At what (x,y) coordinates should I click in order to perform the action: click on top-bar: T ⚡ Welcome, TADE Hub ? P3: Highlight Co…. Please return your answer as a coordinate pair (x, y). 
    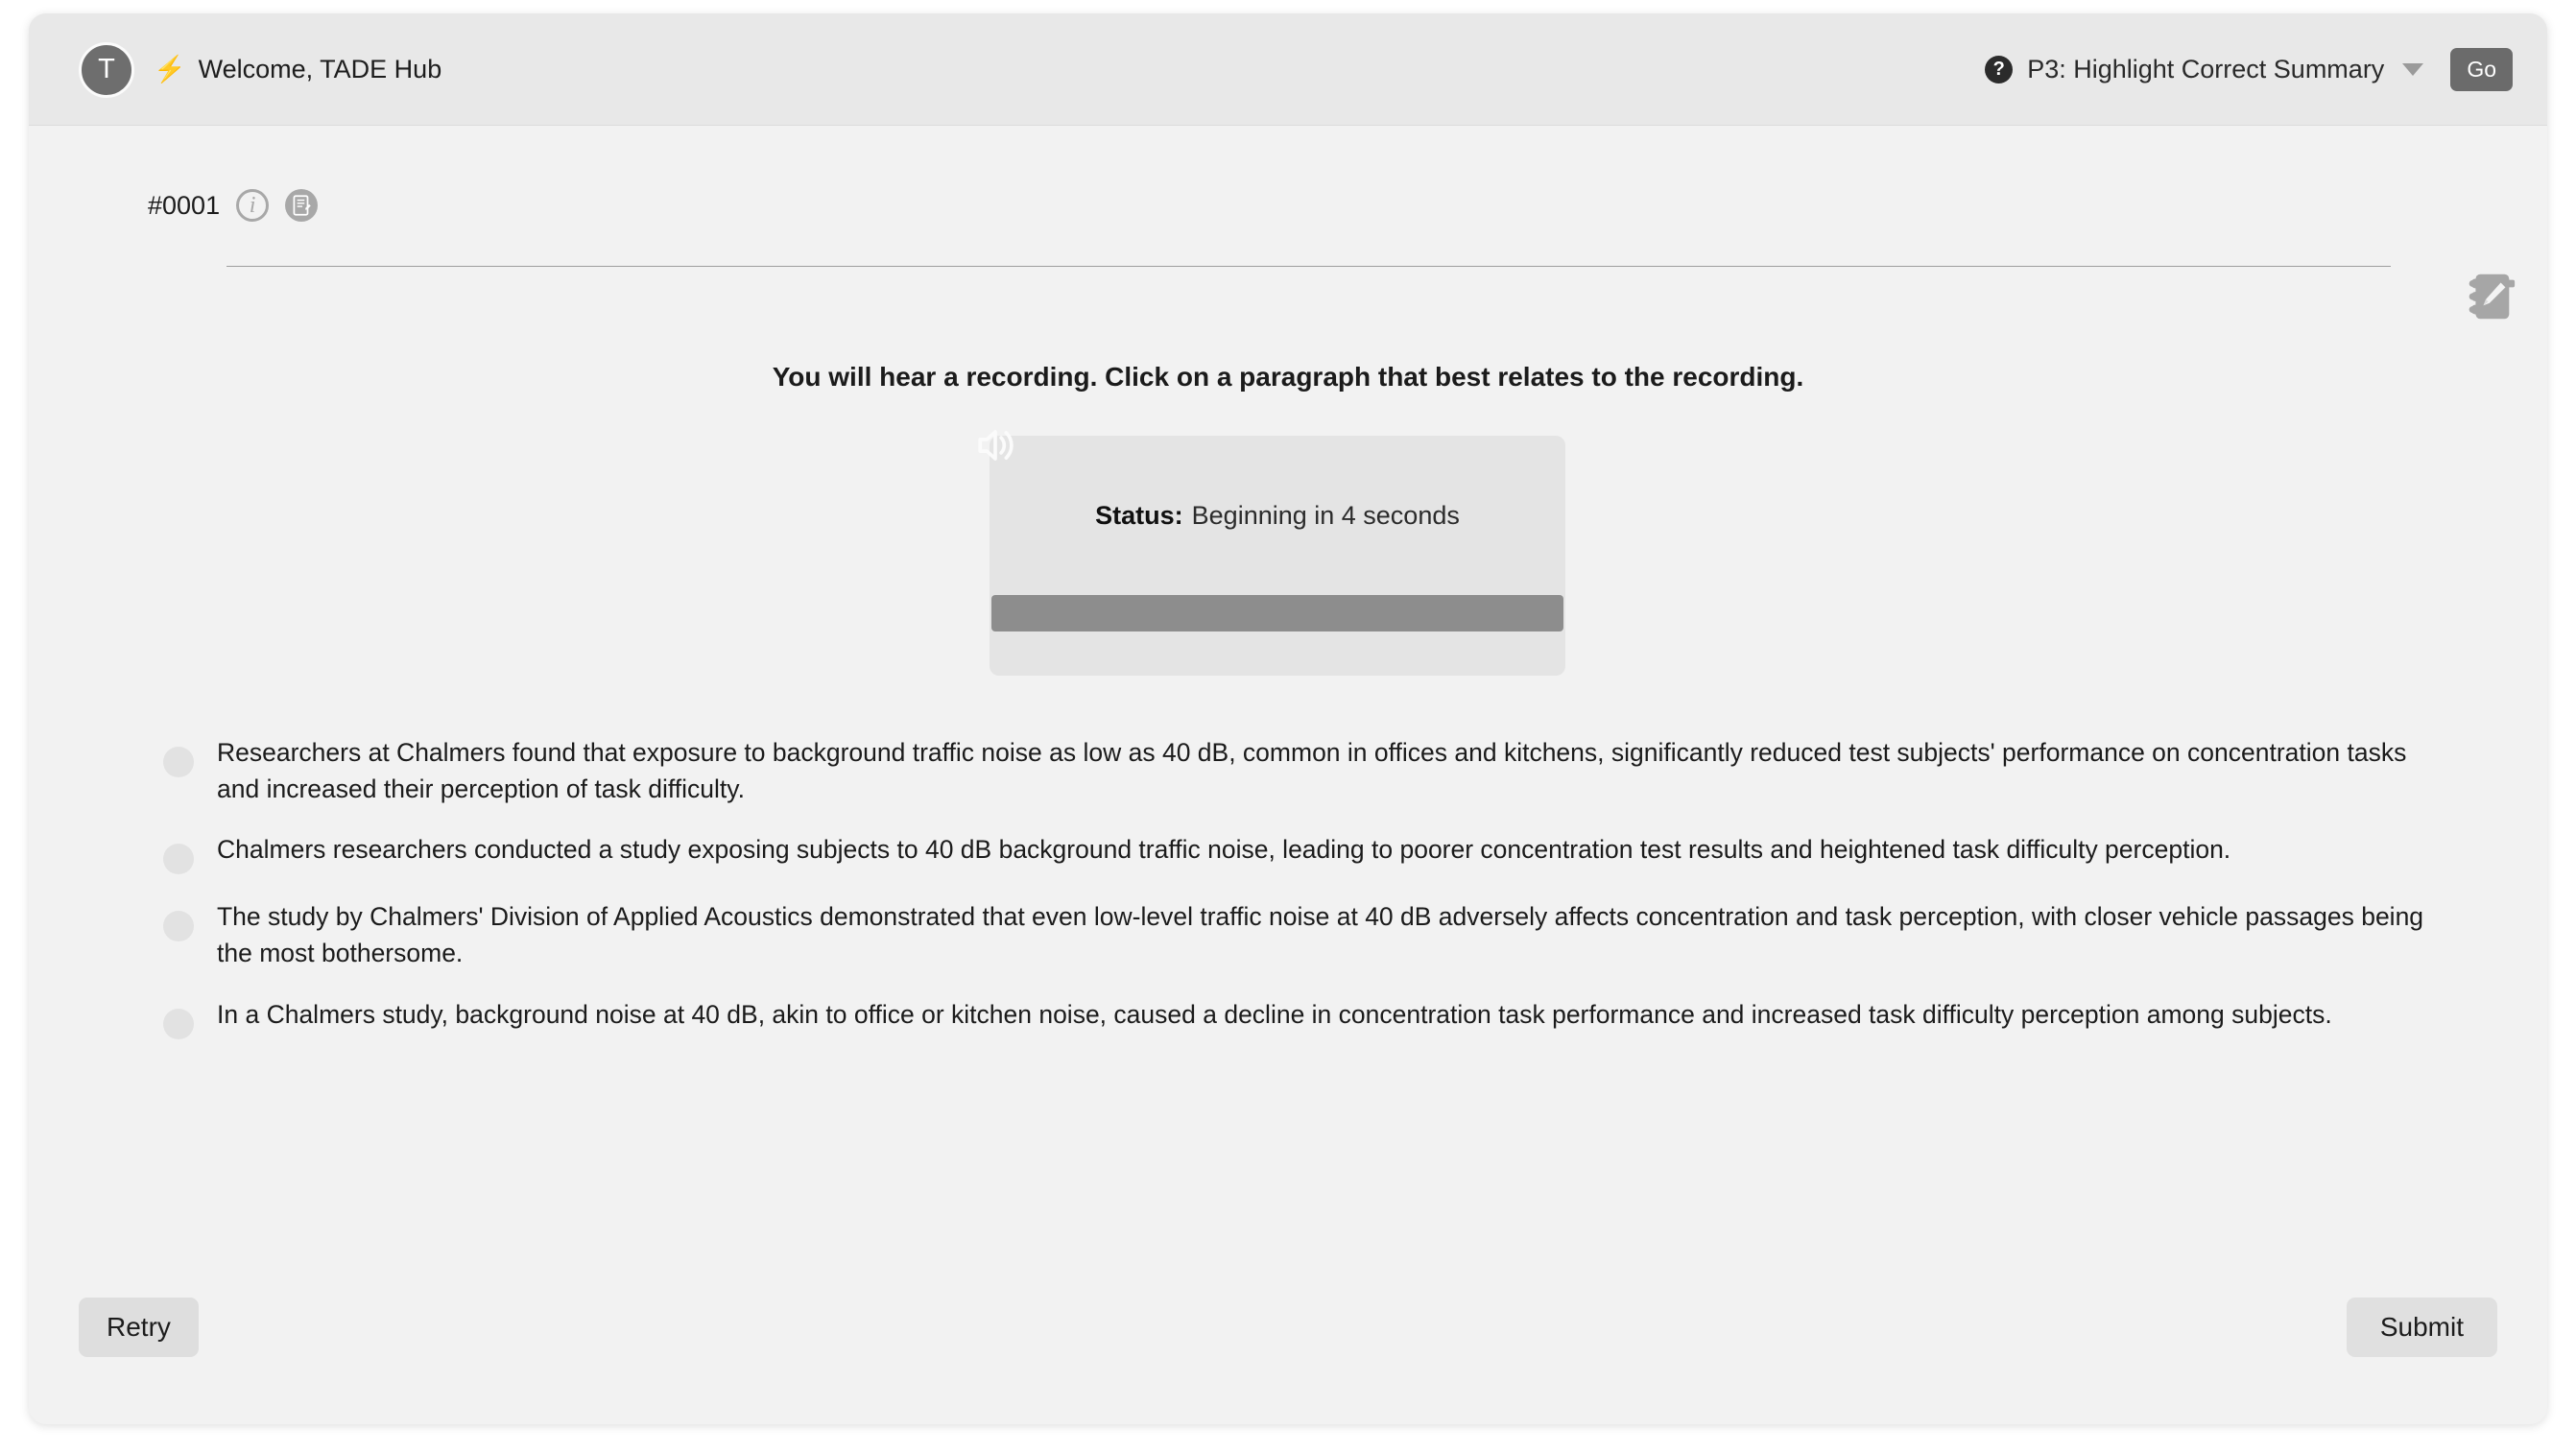
    Looking at the image, I should click on (1288, 69).